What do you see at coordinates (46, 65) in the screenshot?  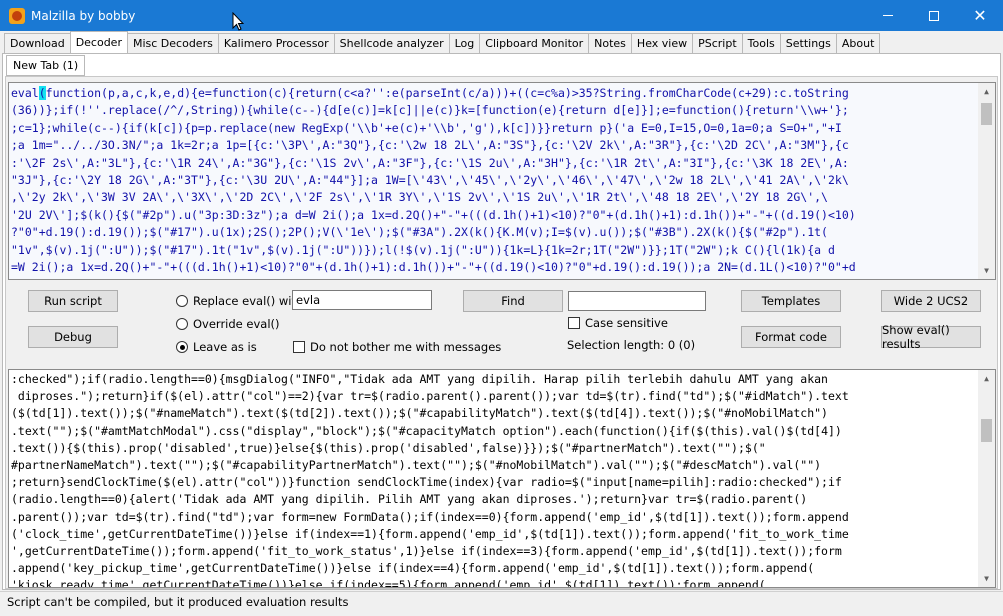 I see `subtab-new-tab-1: New Tab (1)` at bounding box center [46, 65].